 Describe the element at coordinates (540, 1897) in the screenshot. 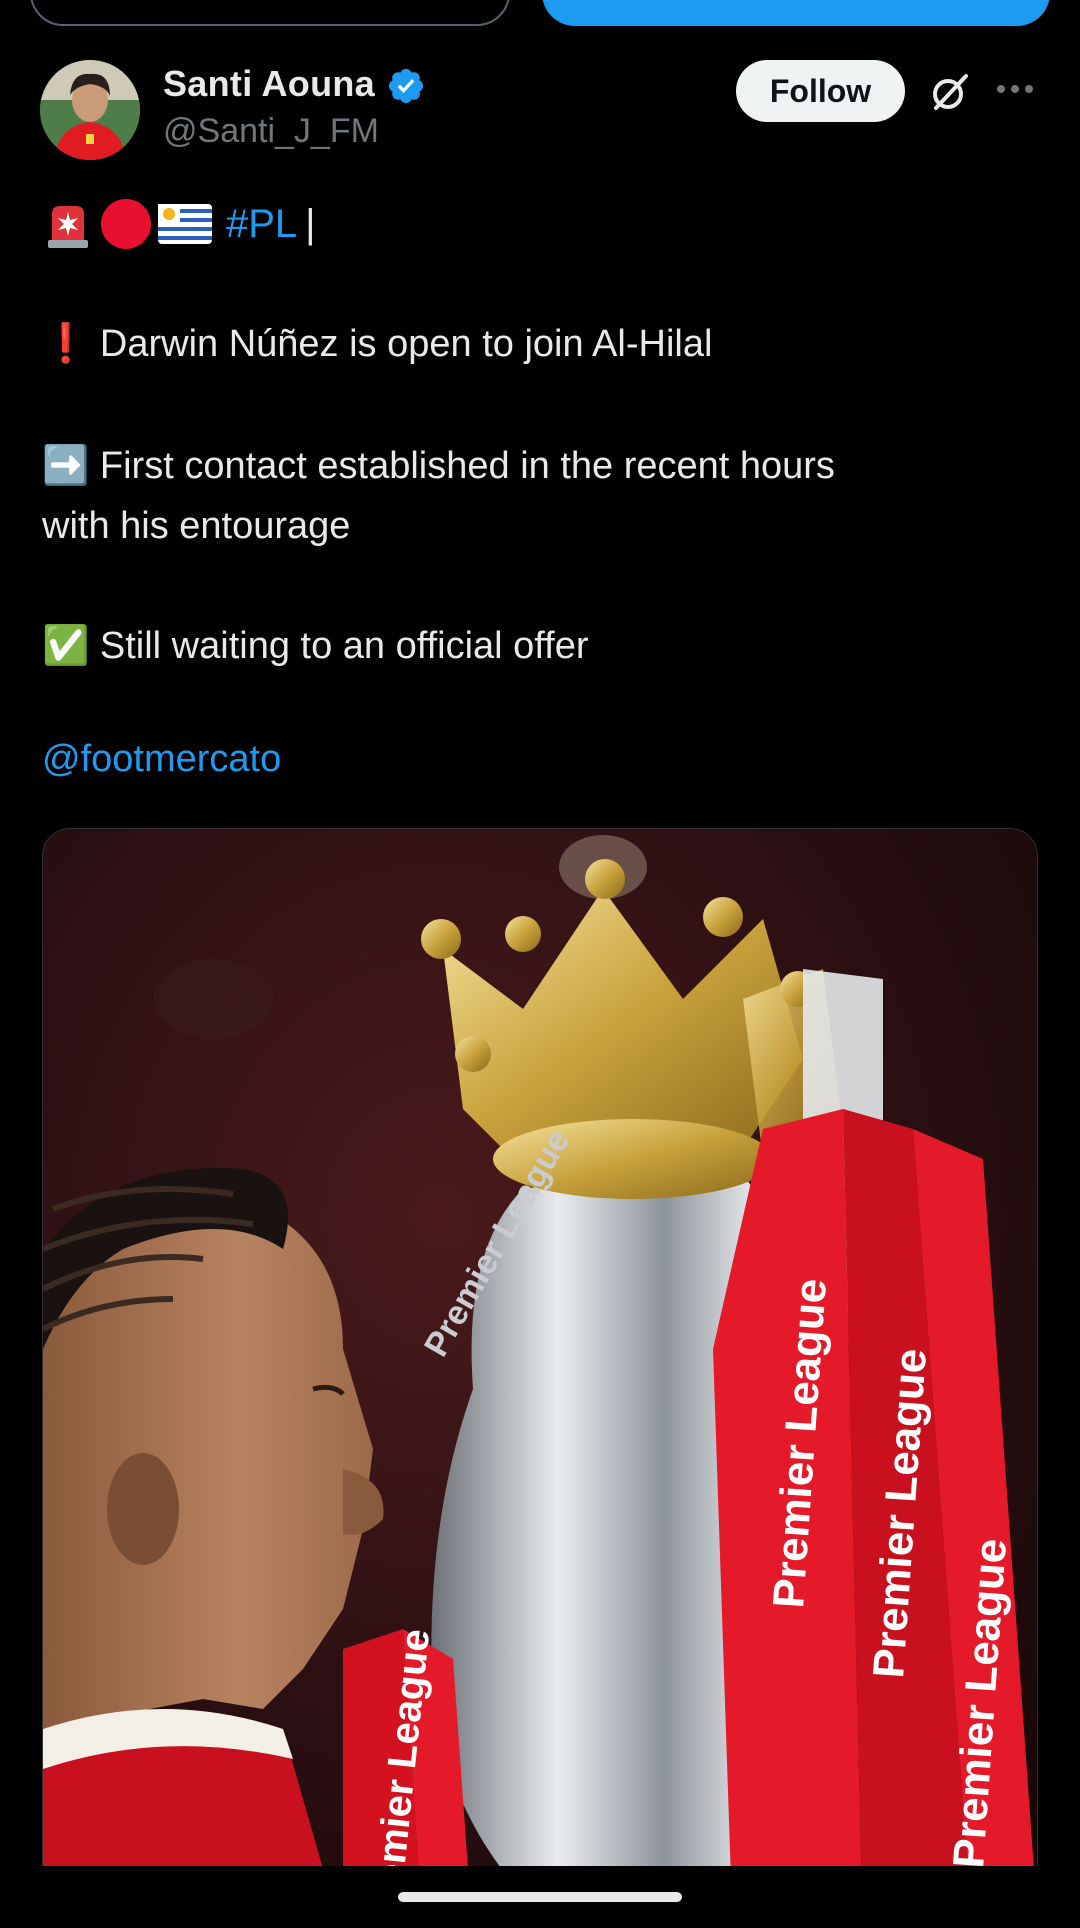

I see `home-indicator` at that location.